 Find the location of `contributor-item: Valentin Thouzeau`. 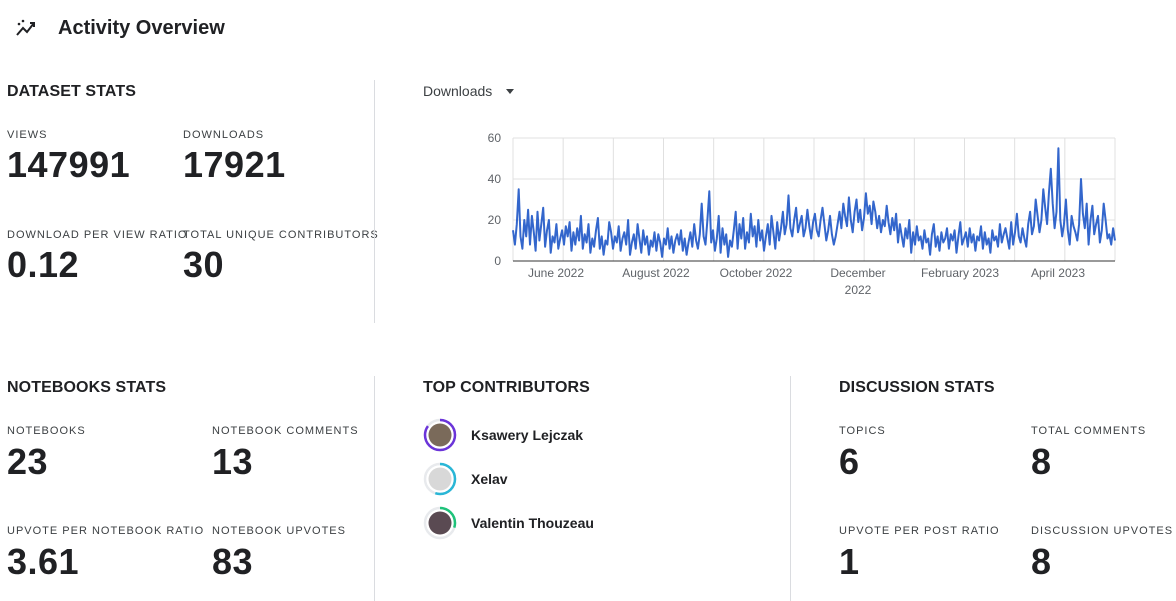

contributor-item: Valentin Thouzeau is located at coordinates (508, 523).